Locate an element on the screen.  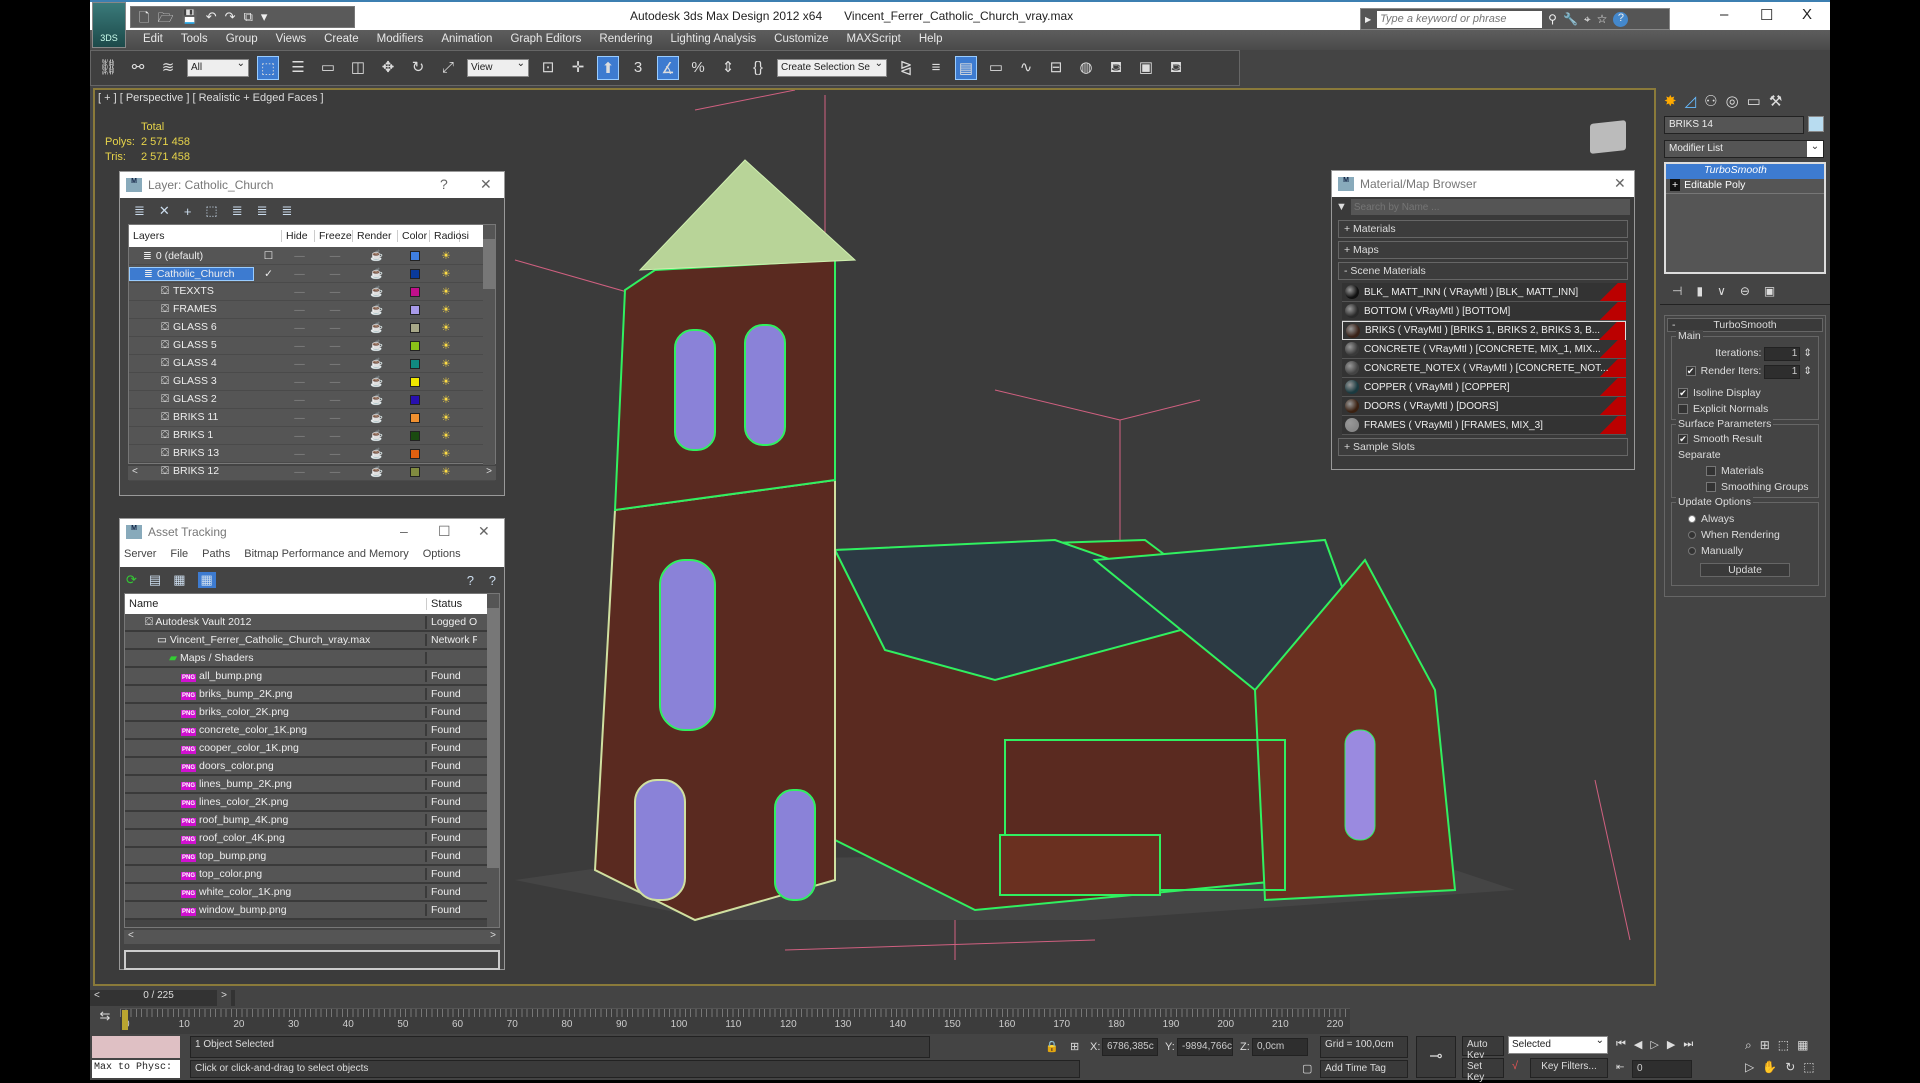
explicit-normals-checkbox is located at coordinates (1683, 409).